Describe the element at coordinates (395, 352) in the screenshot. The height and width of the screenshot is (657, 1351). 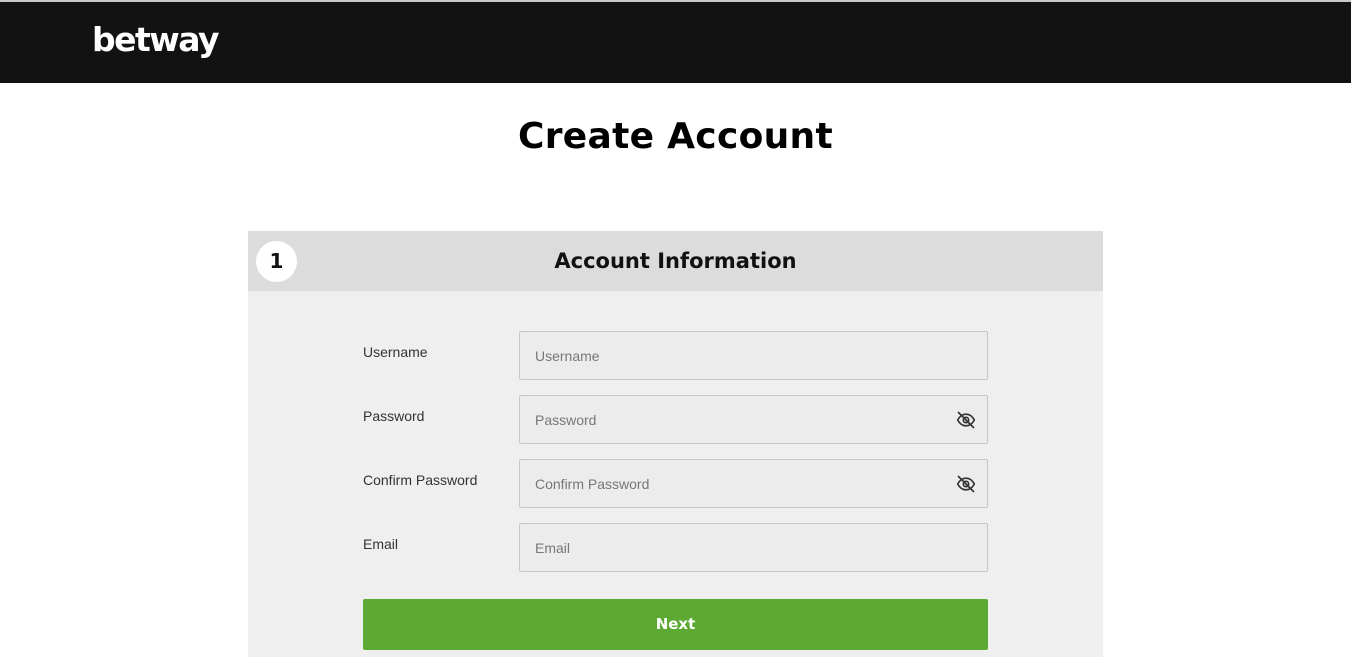
I see `username-label: Username` at that location.